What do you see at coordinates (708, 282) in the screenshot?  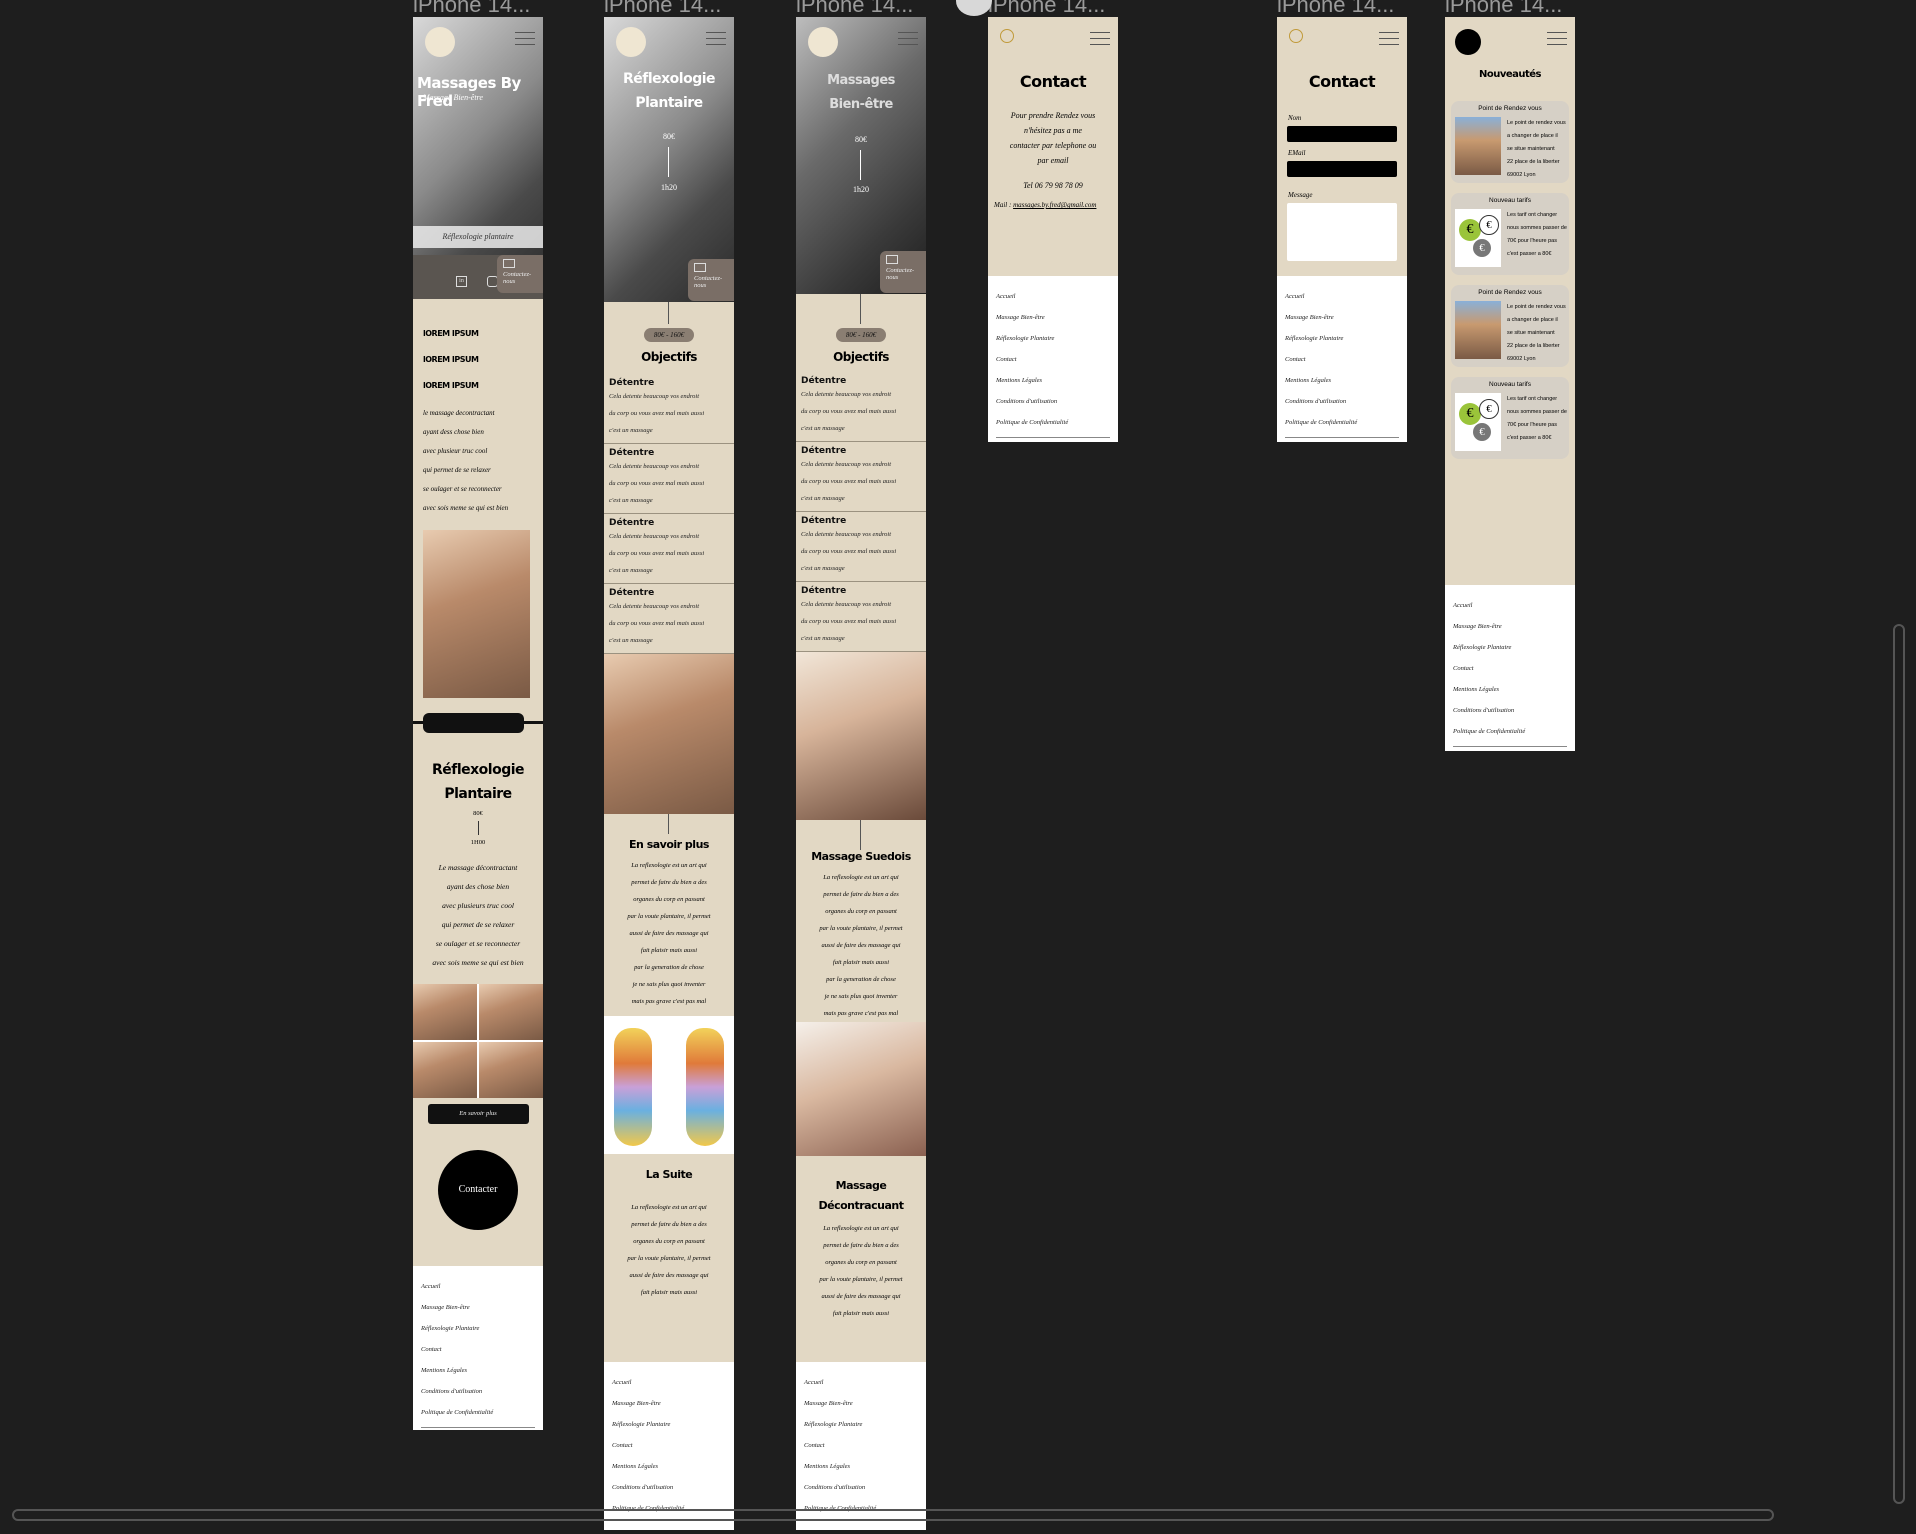 I see `contact-tab-label: Contactez-nous` at bounding box center [708, 282].